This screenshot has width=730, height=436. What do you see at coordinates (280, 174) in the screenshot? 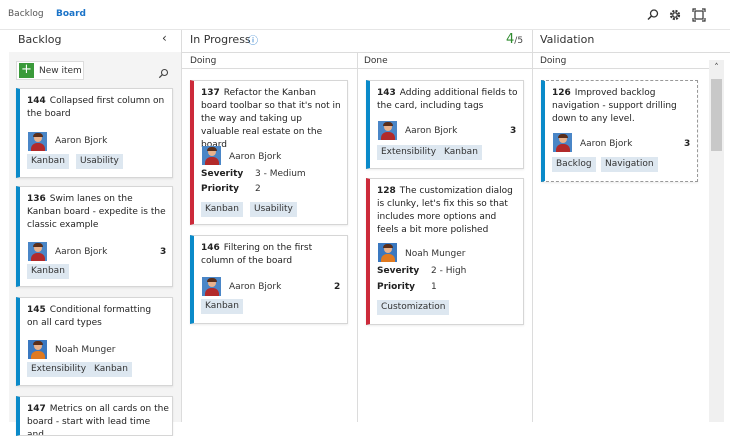
I see `severity-value: 3 - Medium` at bounding box center [280, 174].